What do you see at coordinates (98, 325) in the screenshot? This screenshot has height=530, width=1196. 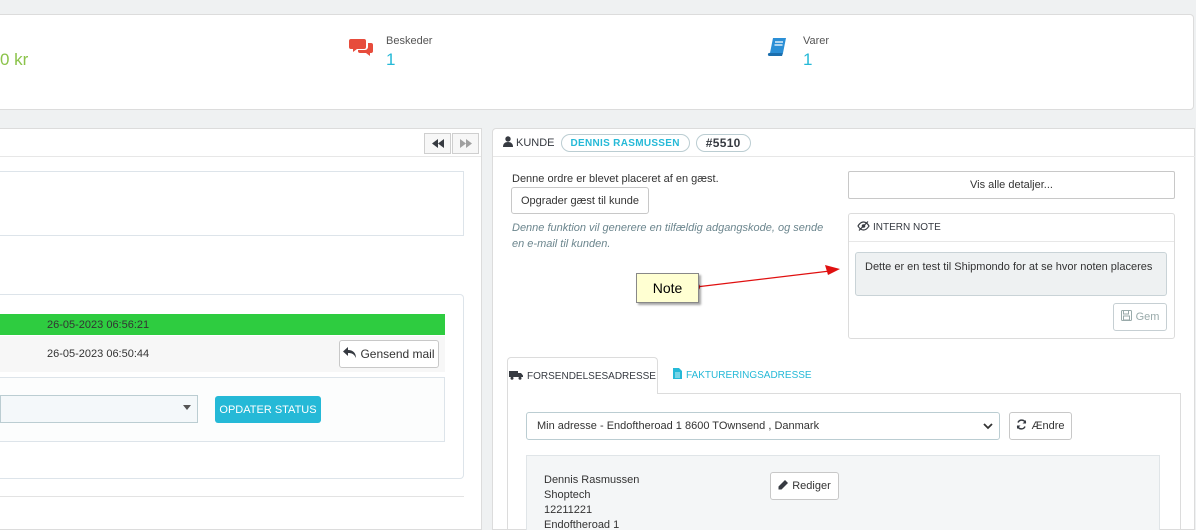 I see `history-date: 26-05-2023 06:56:21` at bounding box center [98, 325].